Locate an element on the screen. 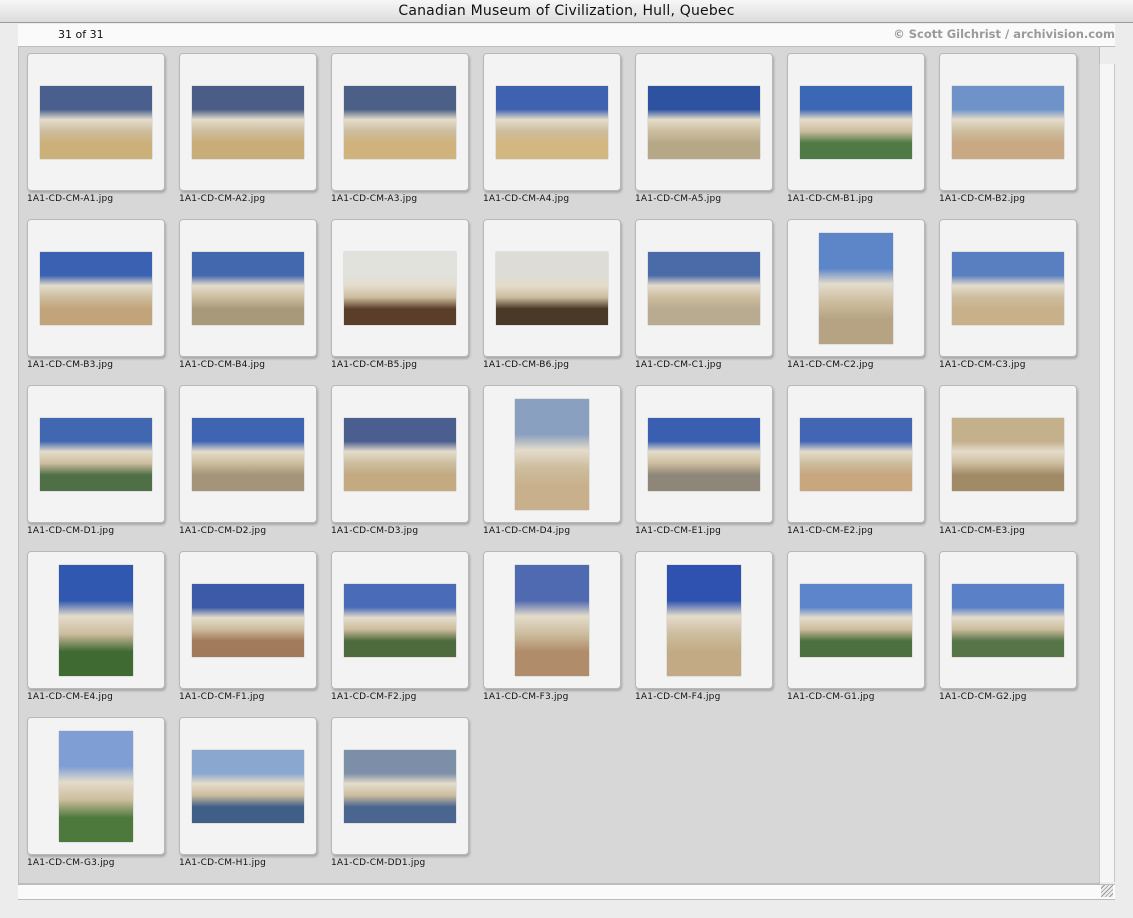  thumbnail-item: 1A1-CD-CM-A4.jpg is located at coordinates (550, 127).